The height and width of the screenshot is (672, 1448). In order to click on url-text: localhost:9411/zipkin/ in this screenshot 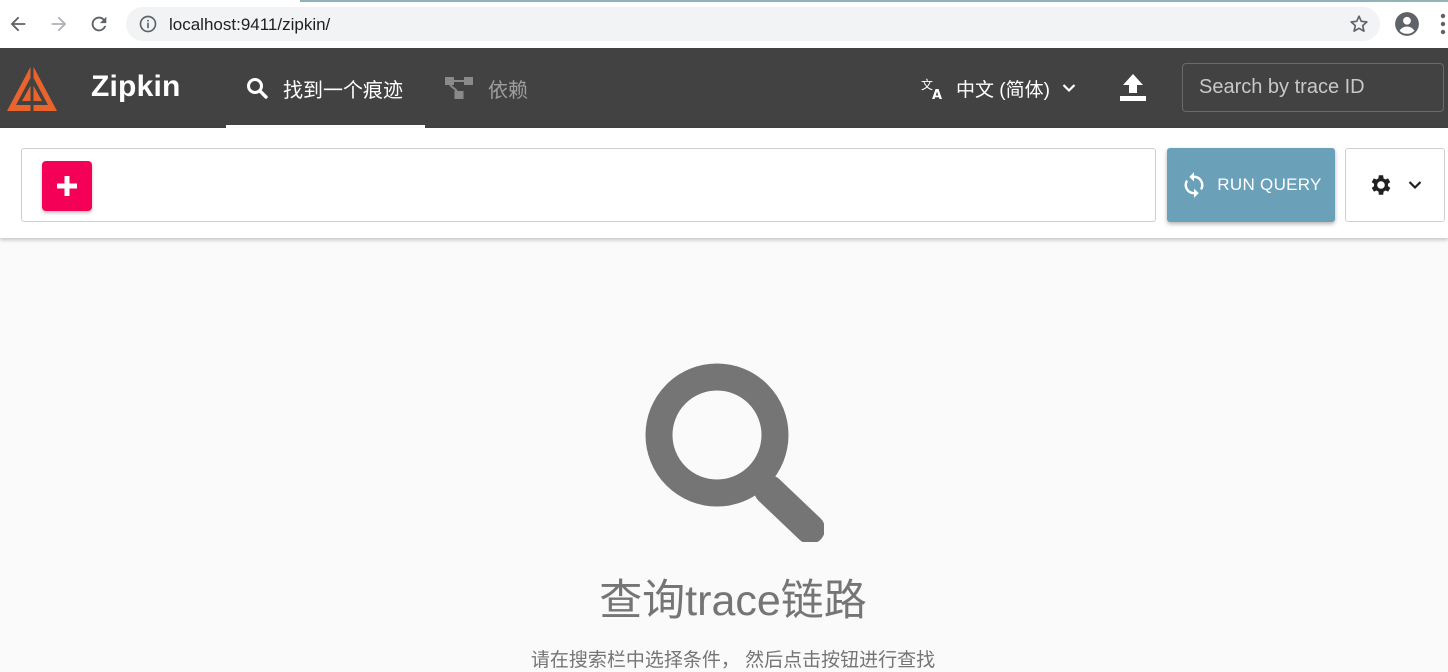, I will do `click(250, 24)`.